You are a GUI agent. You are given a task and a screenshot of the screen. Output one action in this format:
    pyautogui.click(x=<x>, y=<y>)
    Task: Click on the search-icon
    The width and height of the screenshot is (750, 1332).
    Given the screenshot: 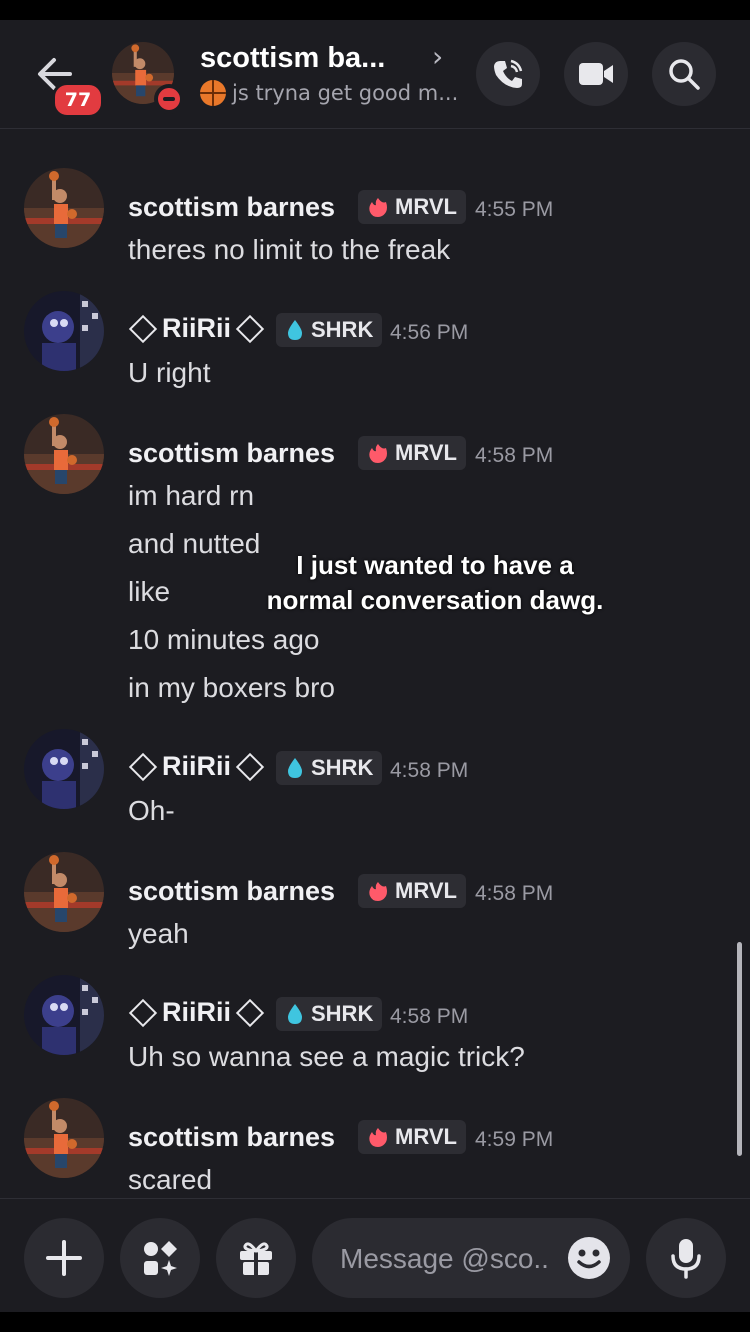 What is the action you would take?
    pyautogui.click(x=684, y=74)
    